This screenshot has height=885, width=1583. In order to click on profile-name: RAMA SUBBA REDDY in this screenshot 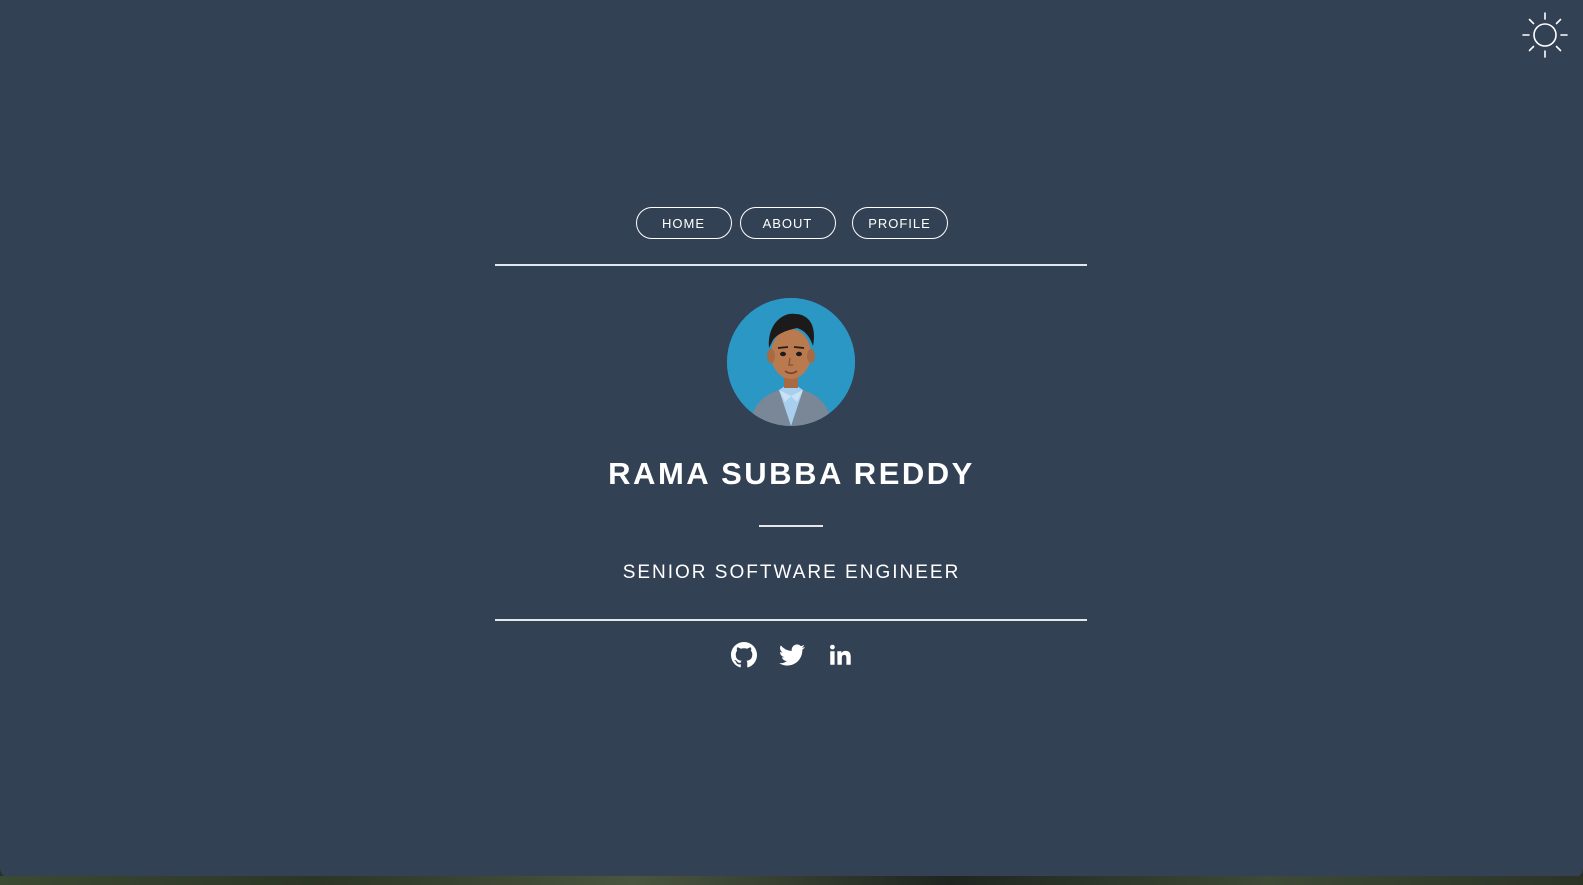, I will do `click(791, 473)`.